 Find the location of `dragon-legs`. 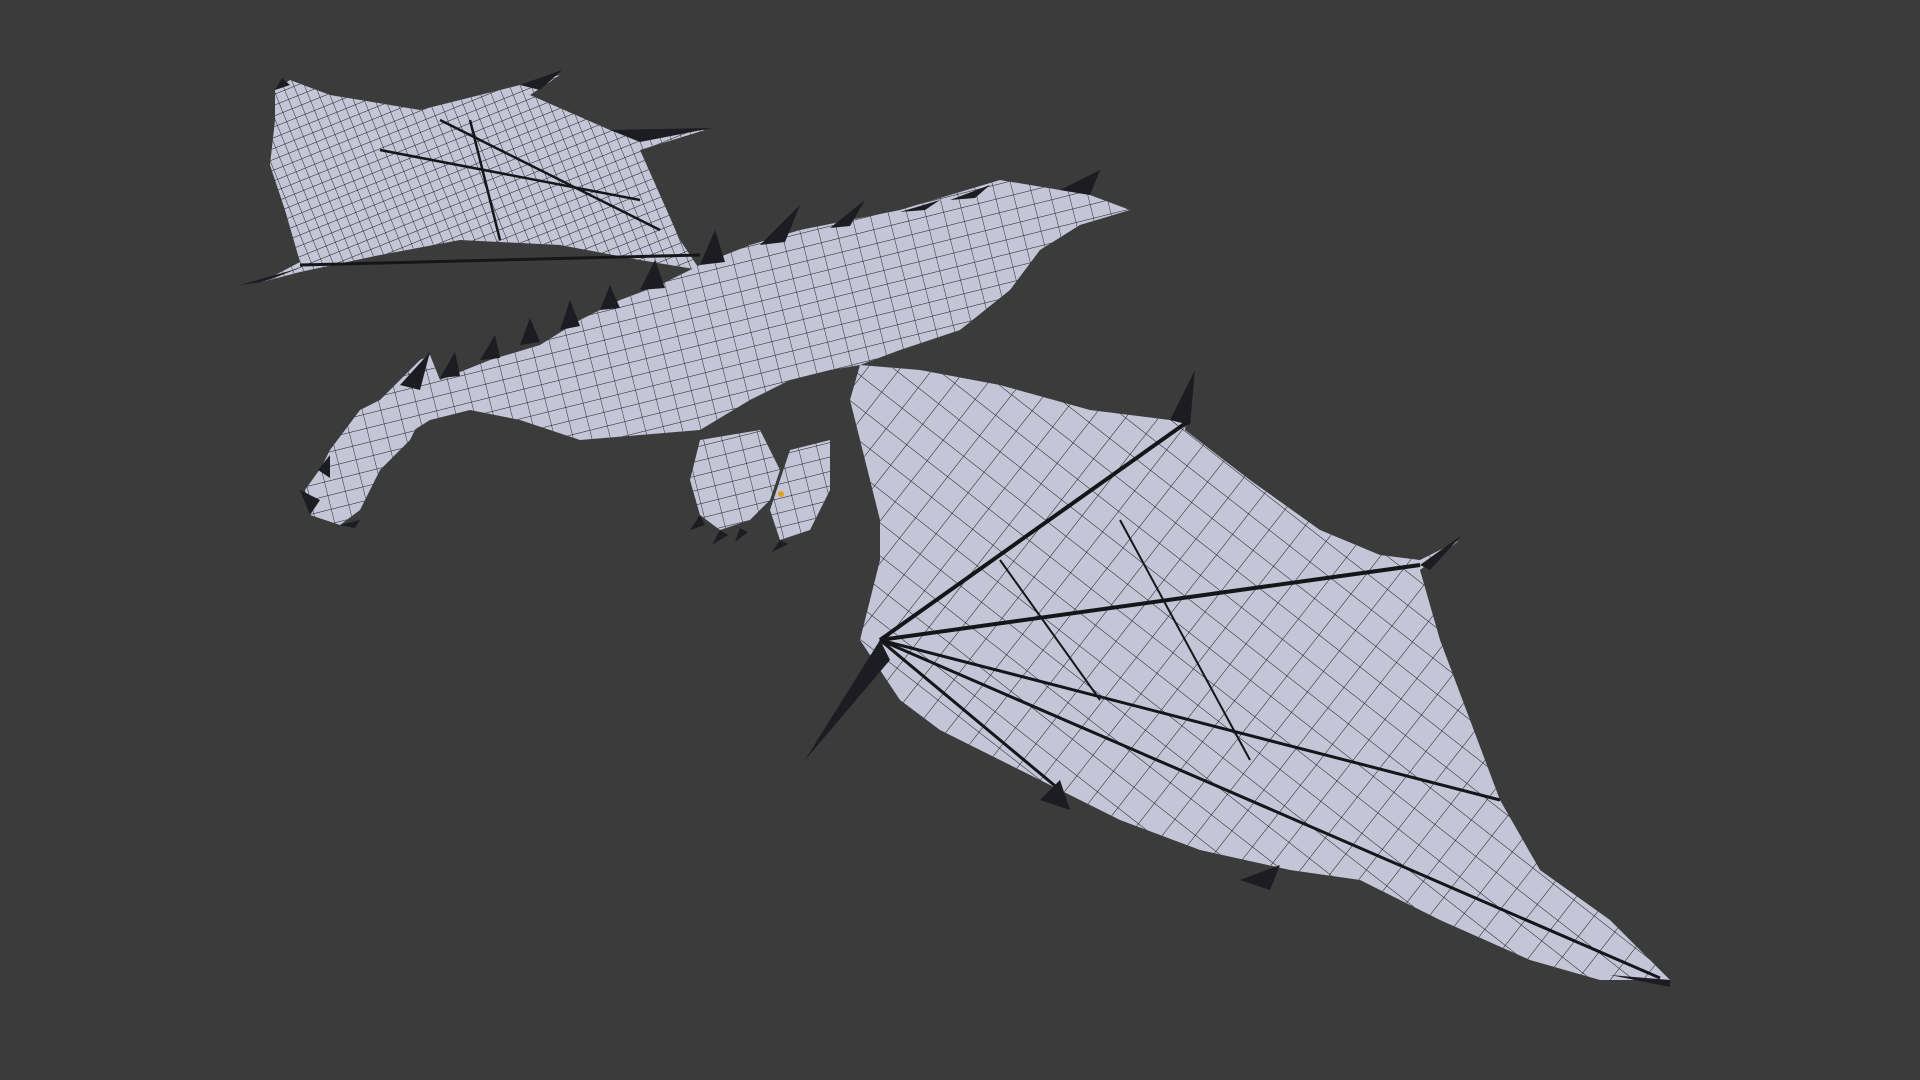

dragon-legs is located at coordinates (760, 491).